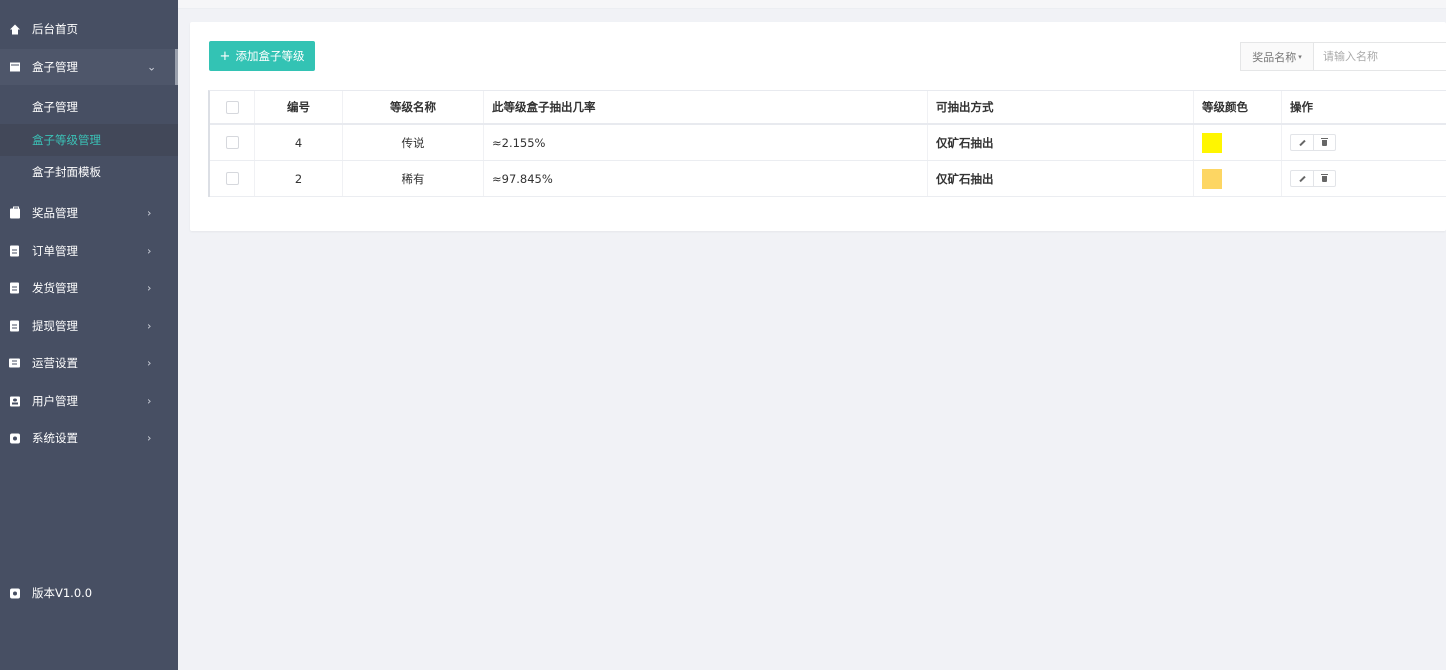  I want to click on column-header-id: 编号, so click(299, 107).